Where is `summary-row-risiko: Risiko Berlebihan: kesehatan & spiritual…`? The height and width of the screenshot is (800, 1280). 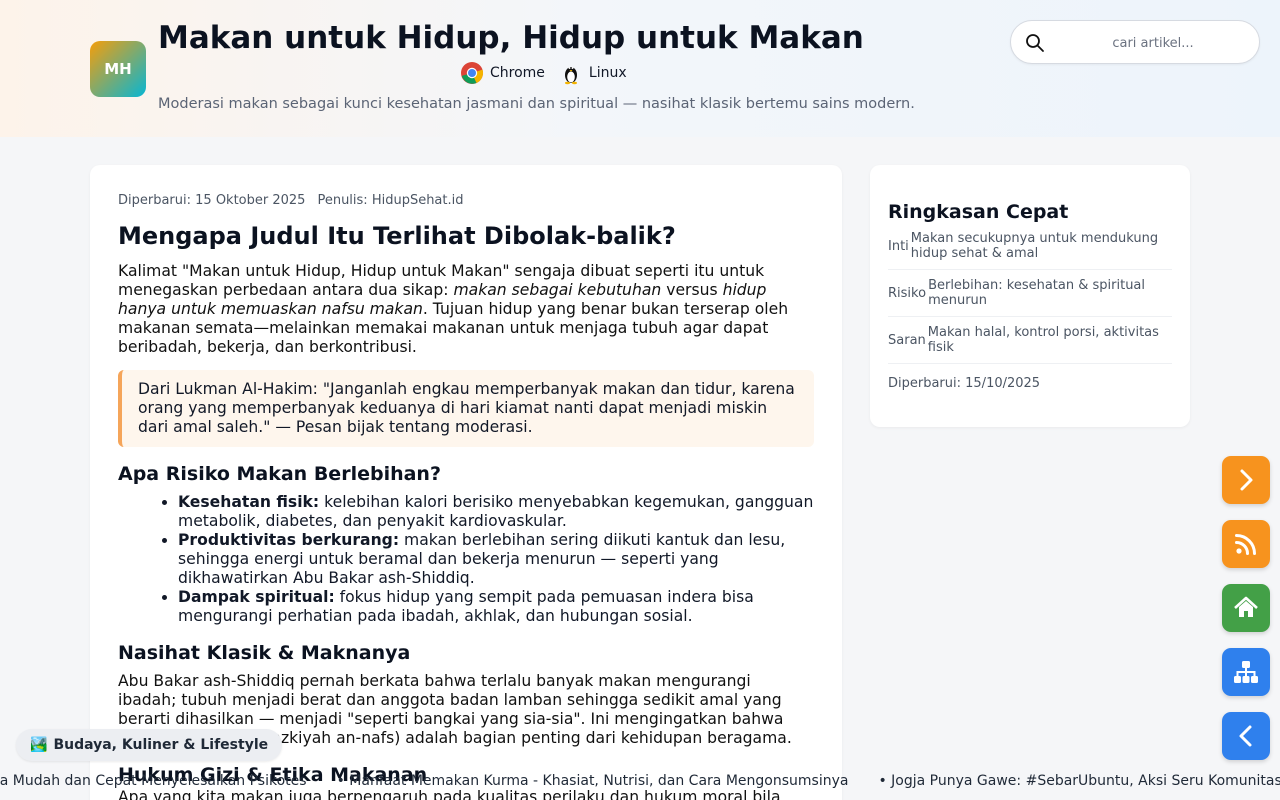 summary-row-risiko: Risiko Berlebihan: kesehatan & spiritual… is located at coordinates (1030, 293).